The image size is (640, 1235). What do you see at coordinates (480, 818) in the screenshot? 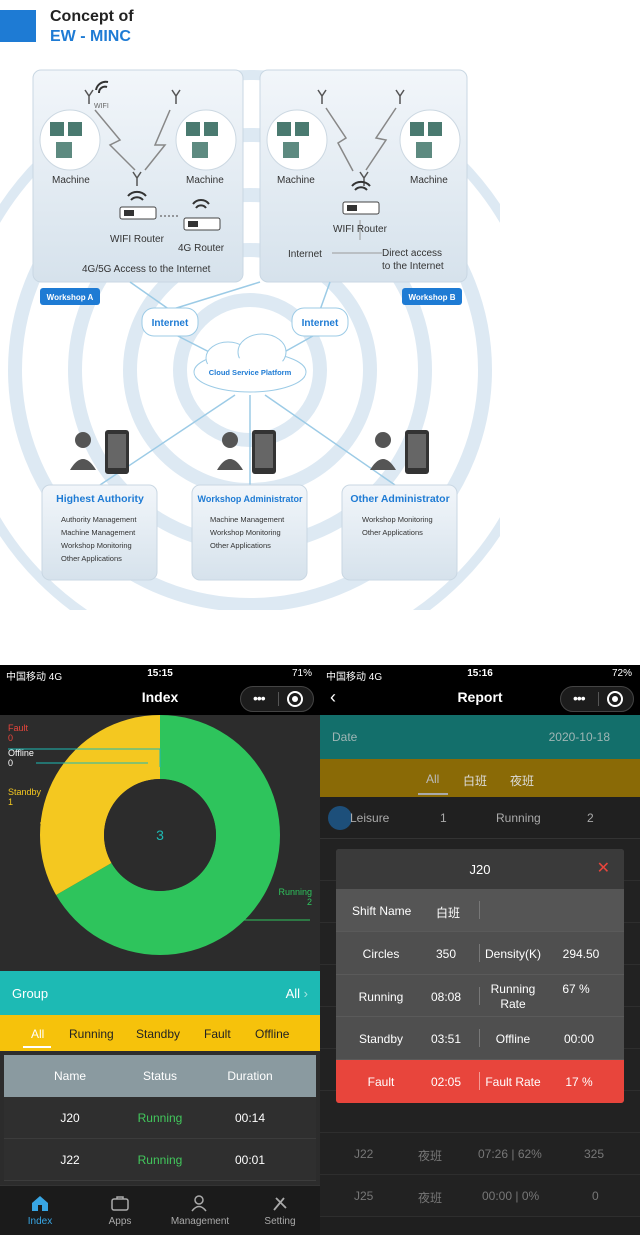
I see `summary-row: Leisure 1 Running 2` at bounding box center [480, 818].